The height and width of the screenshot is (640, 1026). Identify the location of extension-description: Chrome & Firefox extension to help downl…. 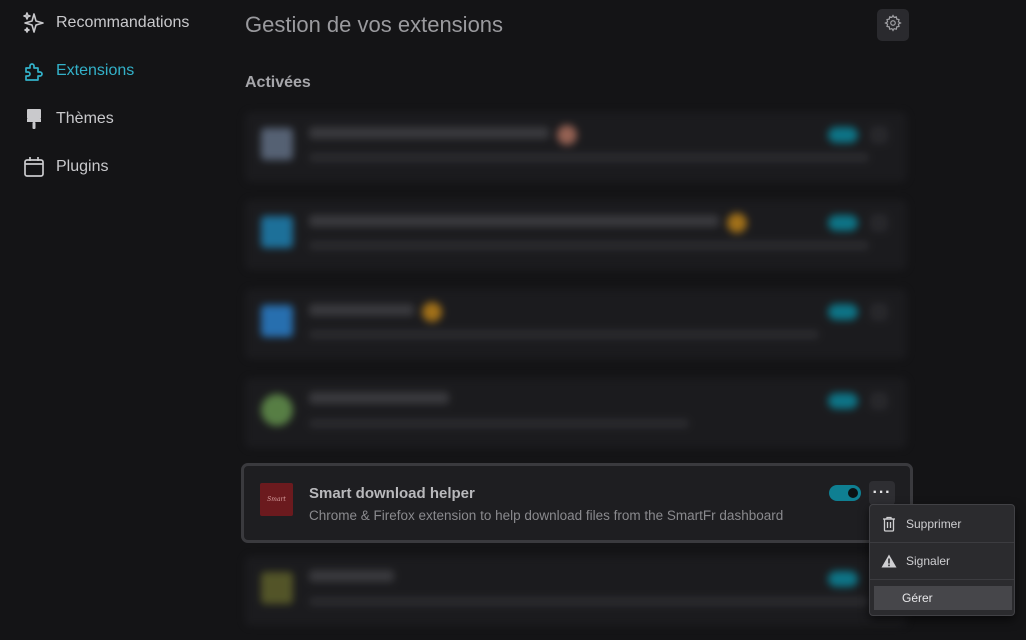
(546, 515).